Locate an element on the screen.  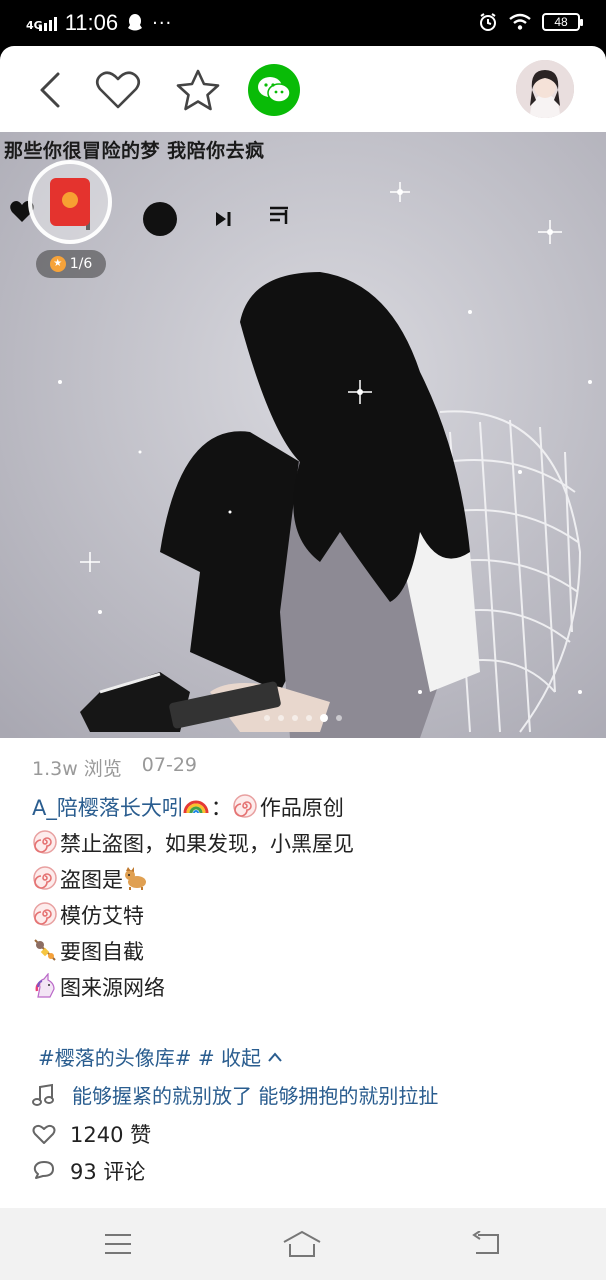
heart-outline-icon is located at coordinates (44, 1134).